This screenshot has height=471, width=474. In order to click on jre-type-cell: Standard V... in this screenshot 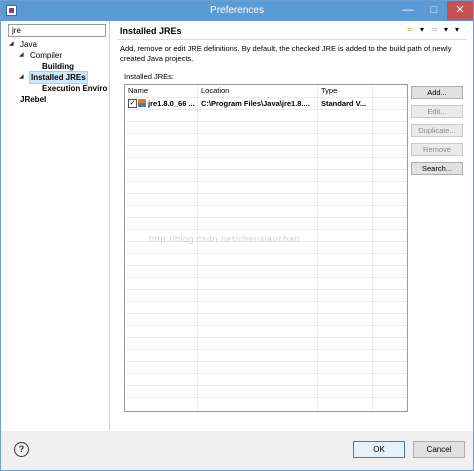, I will do `click(344, 103)`.